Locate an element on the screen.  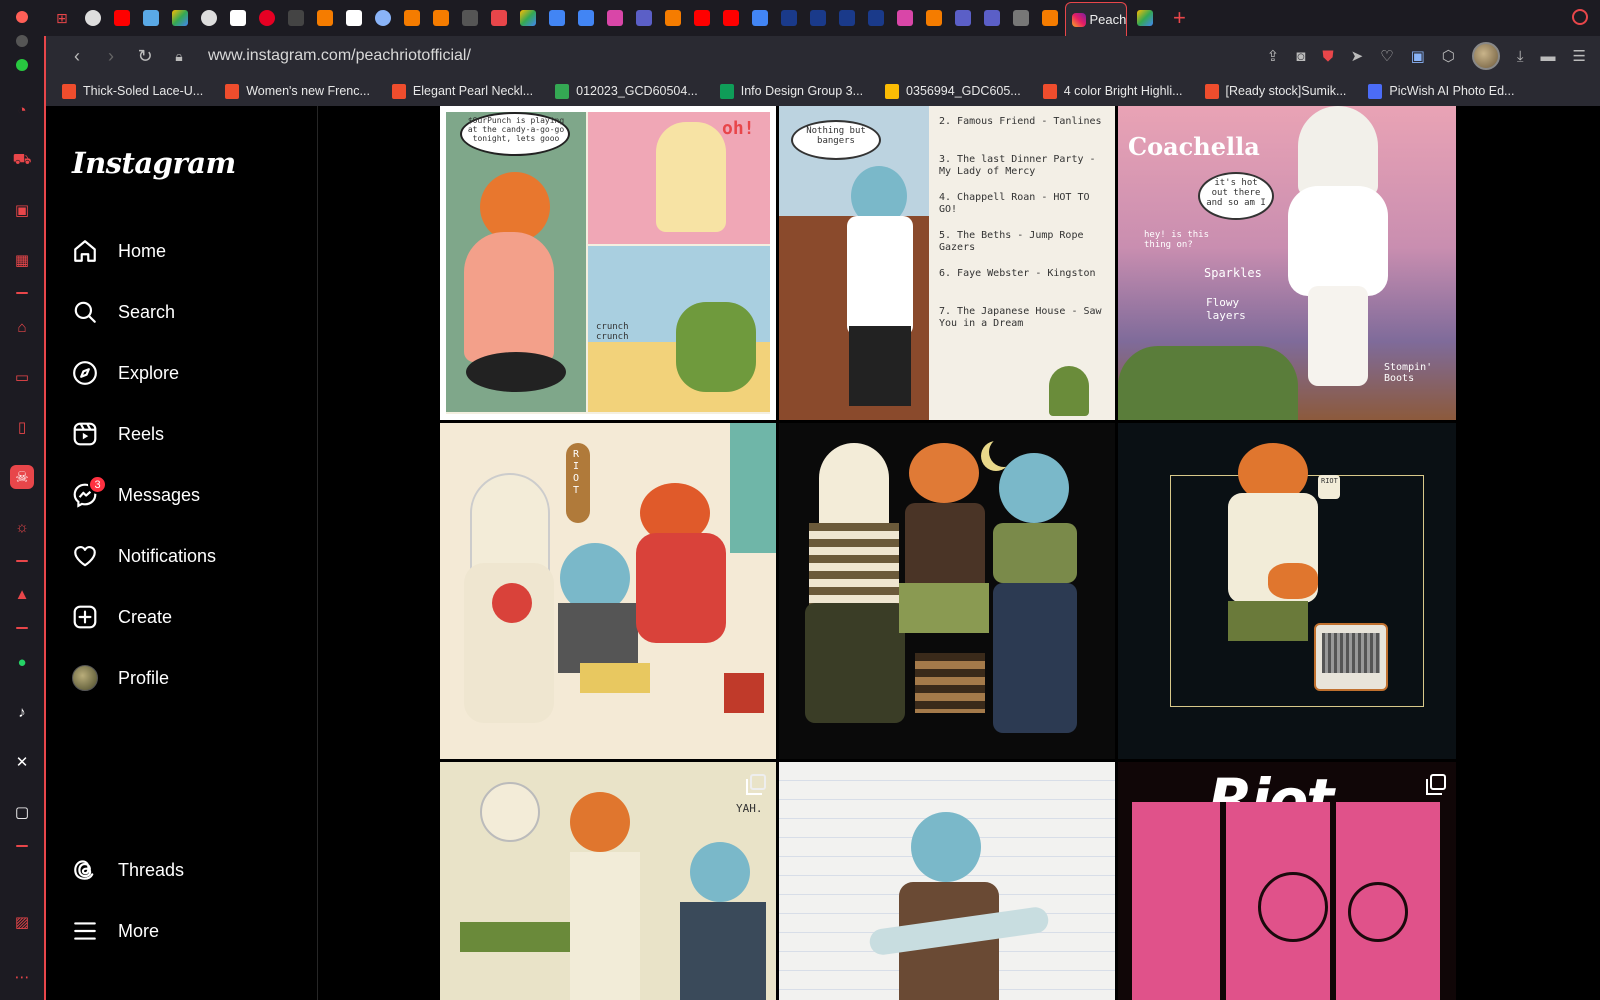
extensions-icon: ▦ is located at coordinates (22, 260).